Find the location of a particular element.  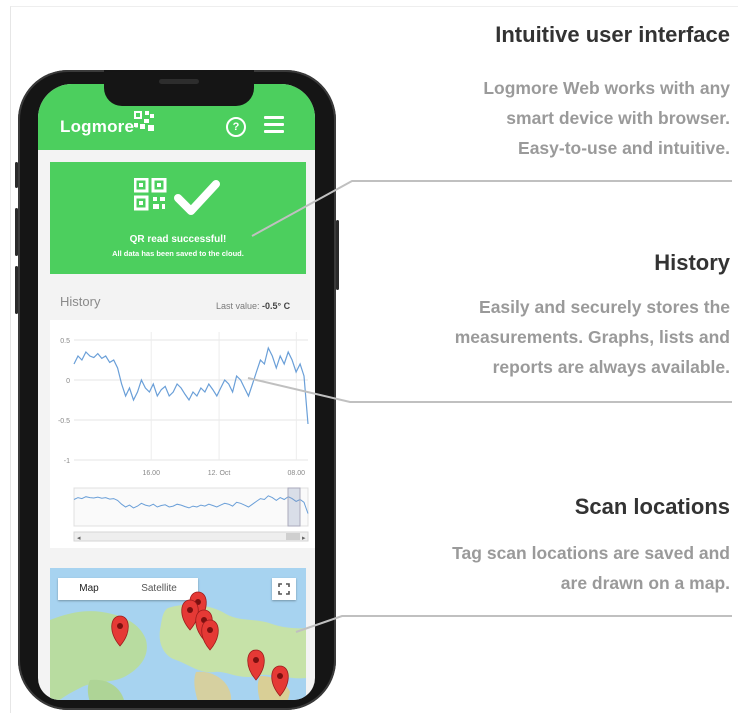

text-scan-2: are drawn on a map. is located at coordinates (645, 583).